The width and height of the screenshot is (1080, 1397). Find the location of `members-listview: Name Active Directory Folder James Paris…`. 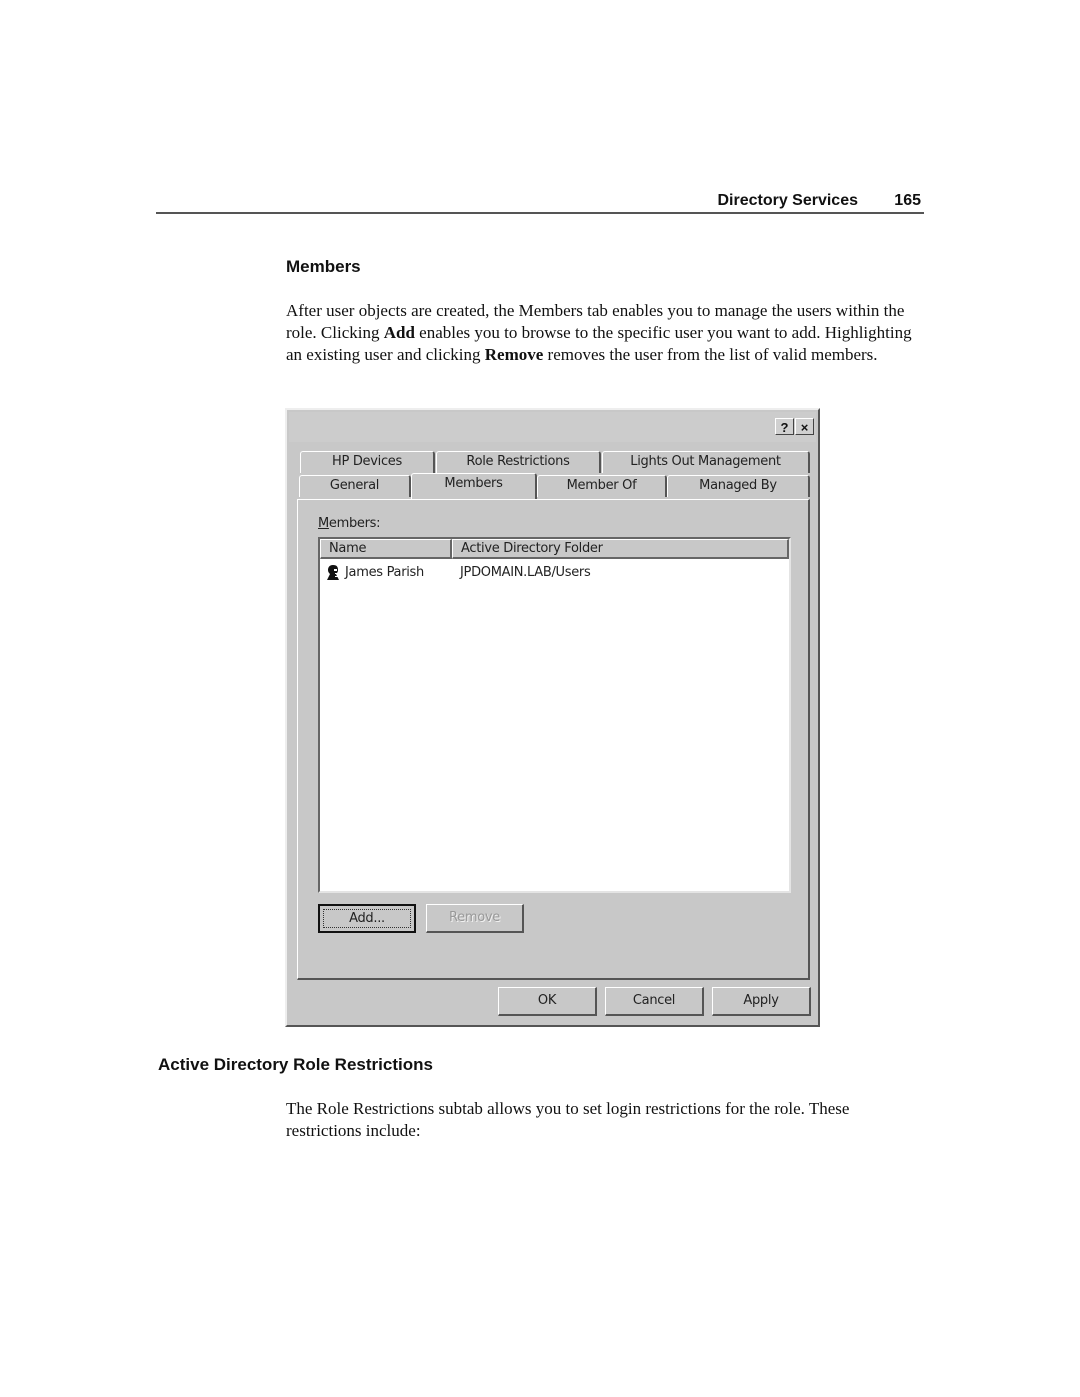

members-listview: Name Active Directory Folder James Paris… is located at coordinates (554, 715).